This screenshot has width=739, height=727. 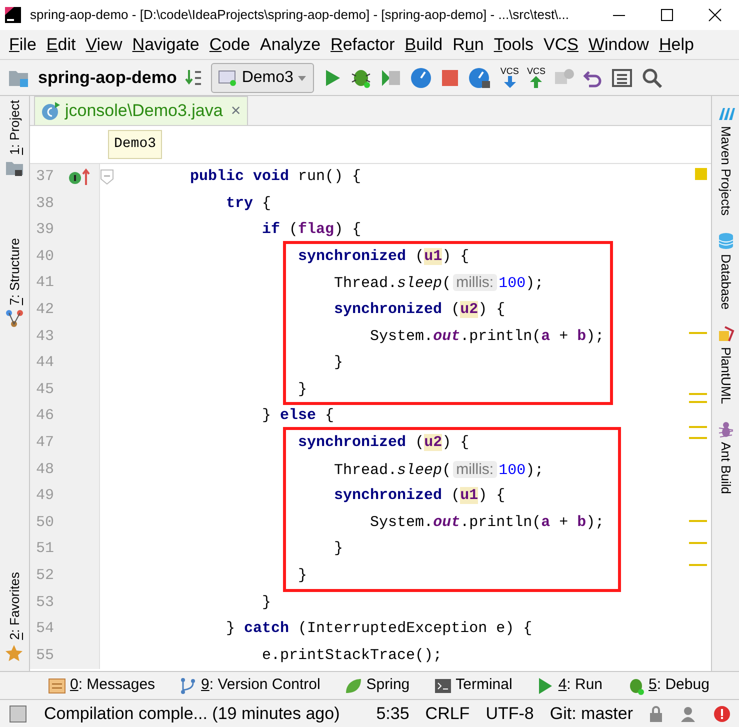 I want to click on sort-icon, so click(x=193, y=78).